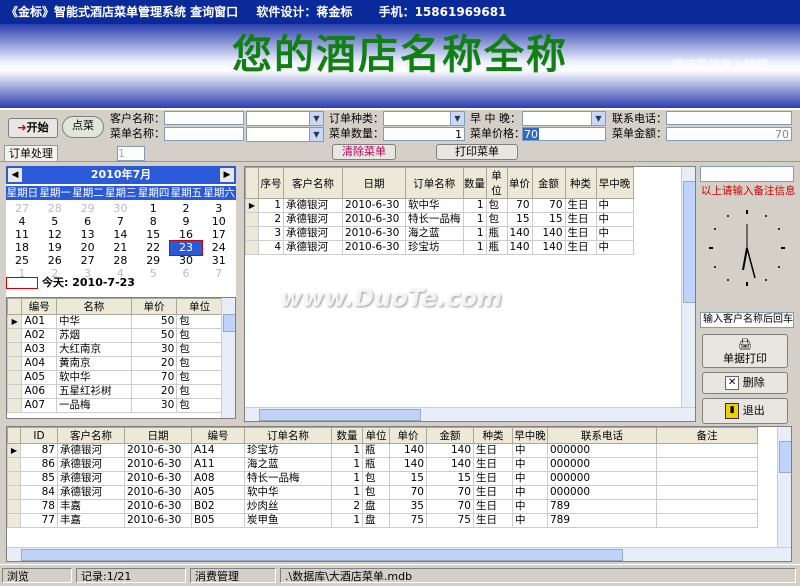 This screenshot has width=800, height=586. Describe the element at coordinates (564, 118) in the screenshot. I see `meal-combo: ▼` at that location.